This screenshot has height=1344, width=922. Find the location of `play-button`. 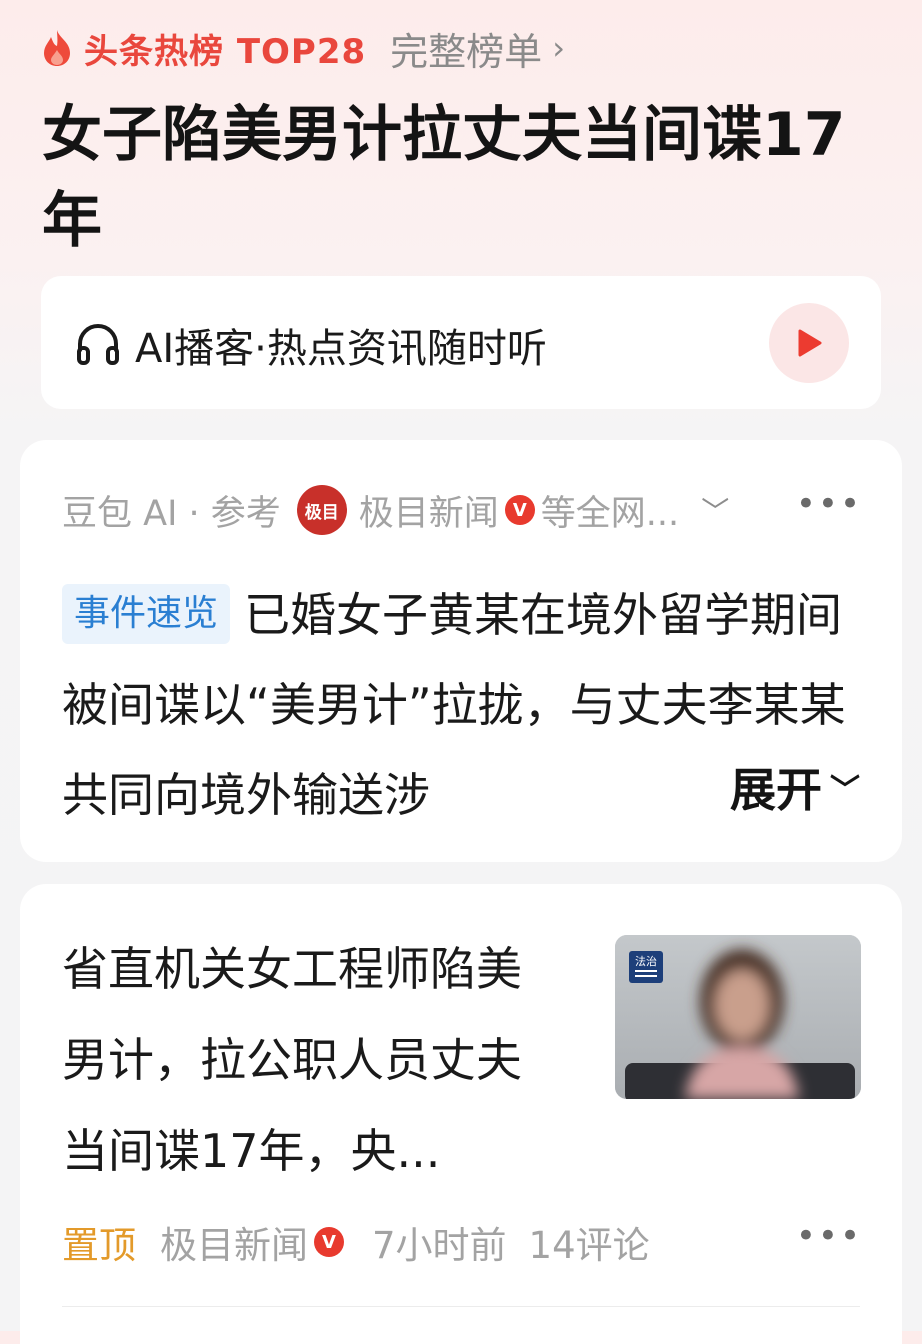

play-button is located at coordinates (809, 343).